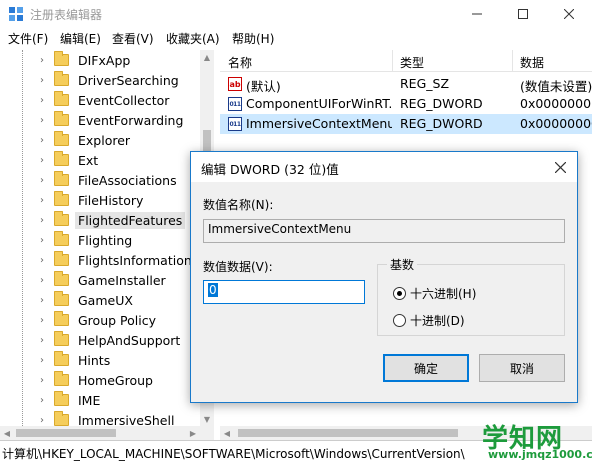 Image resolution: width=592 pixels, height=464 pixels. I want to click on ok-button: 确定, so click(426, 368).